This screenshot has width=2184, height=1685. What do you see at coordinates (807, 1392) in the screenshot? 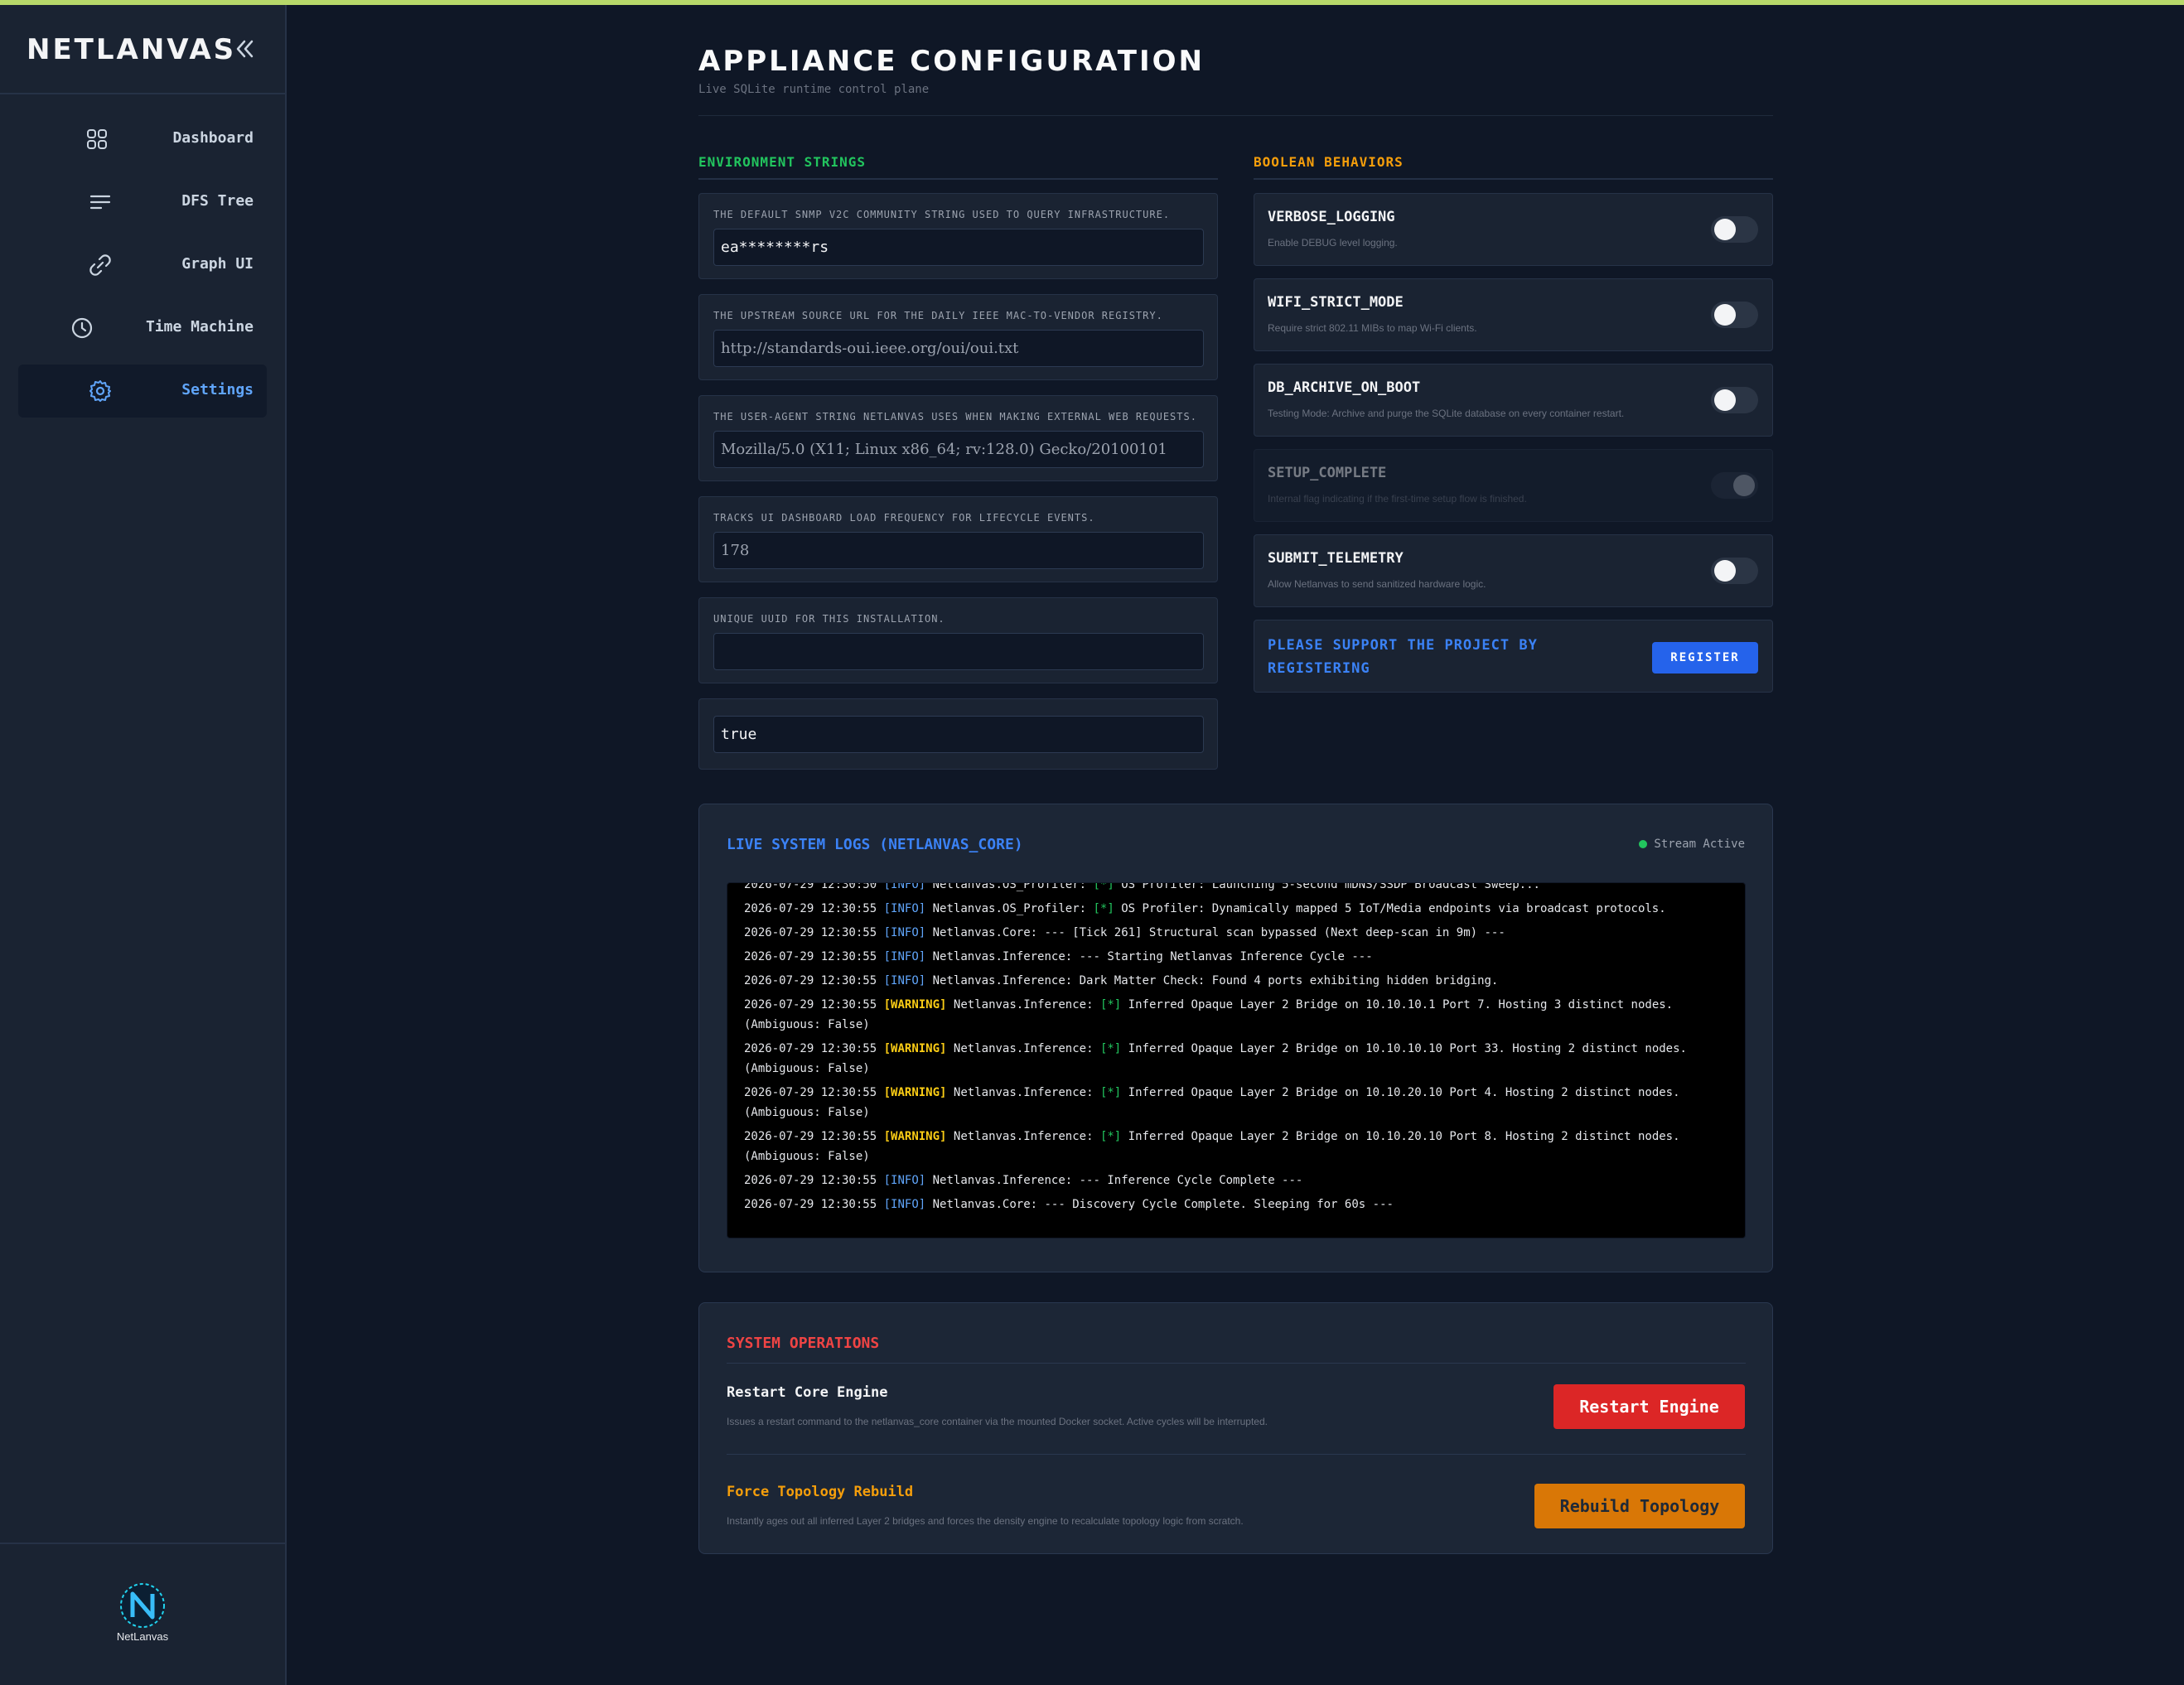
I see `restart-engine-title: Restart Core Engine` at bounding box center [807, 1392].